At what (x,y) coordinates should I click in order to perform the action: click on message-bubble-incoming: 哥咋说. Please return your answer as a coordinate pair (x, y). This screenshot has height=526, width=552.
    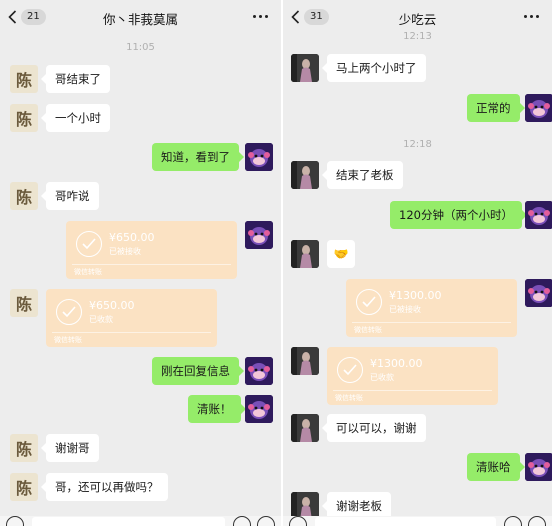
    Looking at the image, I should click on (70, 196).